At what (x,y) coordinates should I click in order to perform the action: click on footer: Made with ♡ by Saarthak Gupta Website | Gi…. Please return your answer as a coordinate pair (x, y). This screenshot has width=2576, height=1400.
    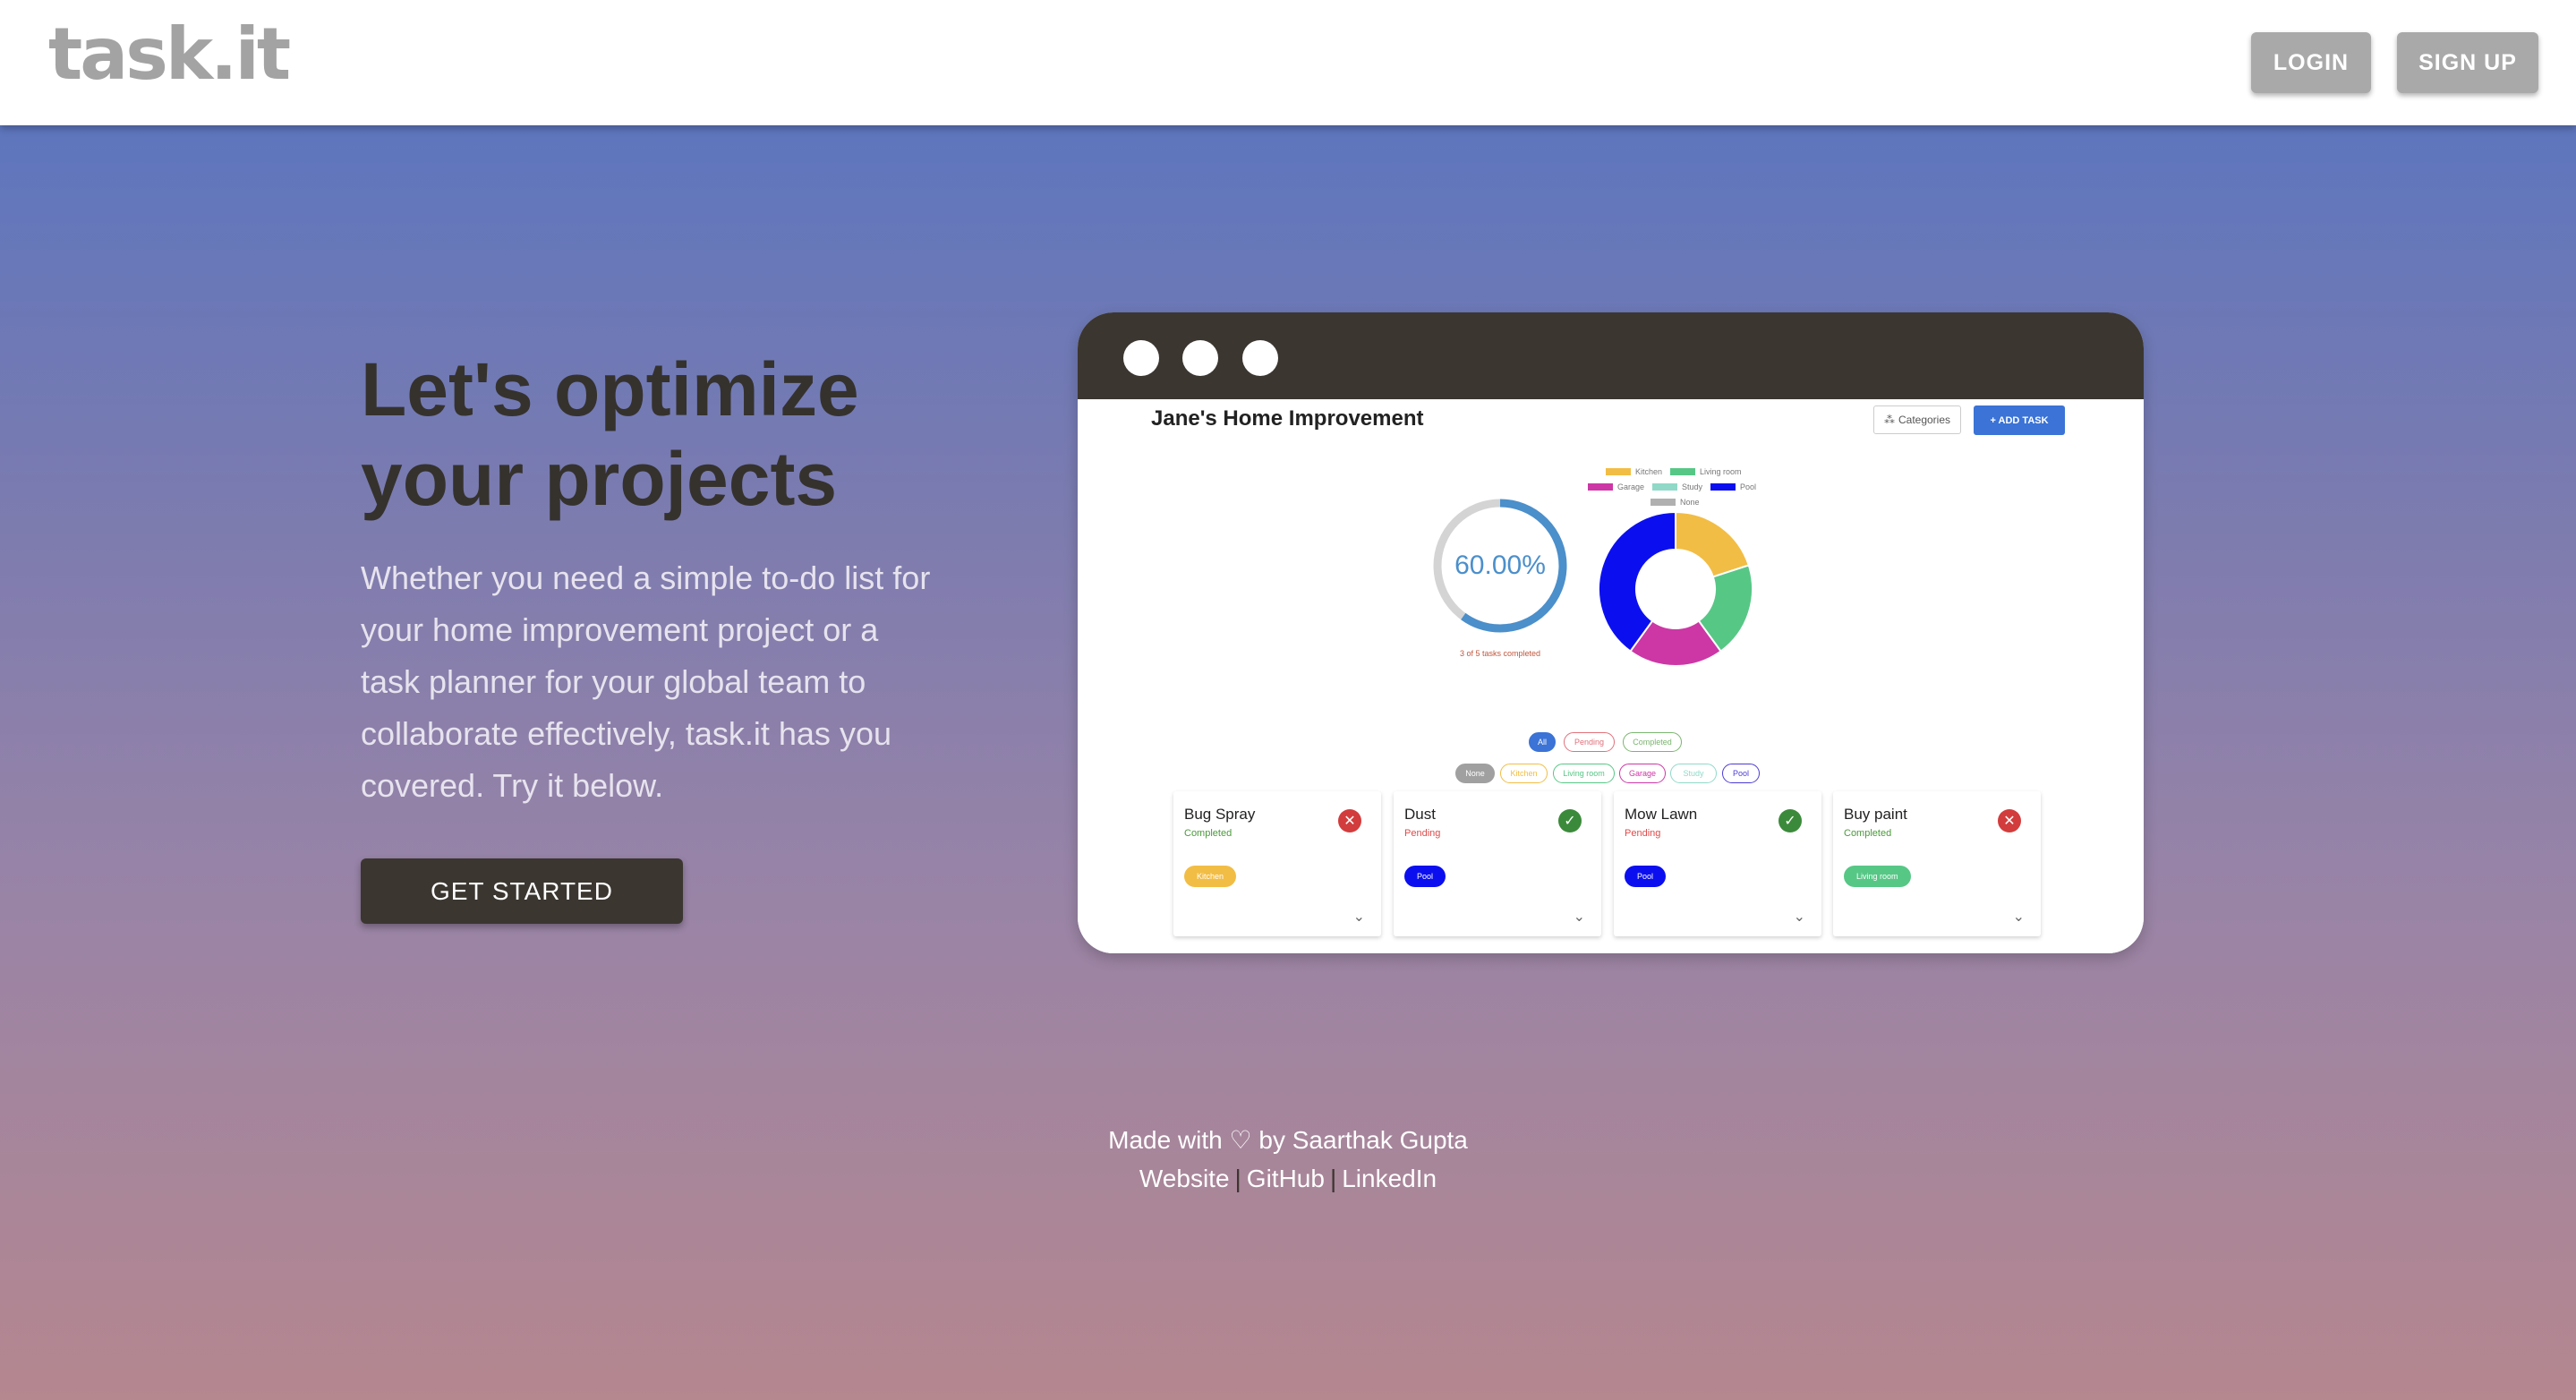
    Looking at the image, I should click on (1288, 1159).